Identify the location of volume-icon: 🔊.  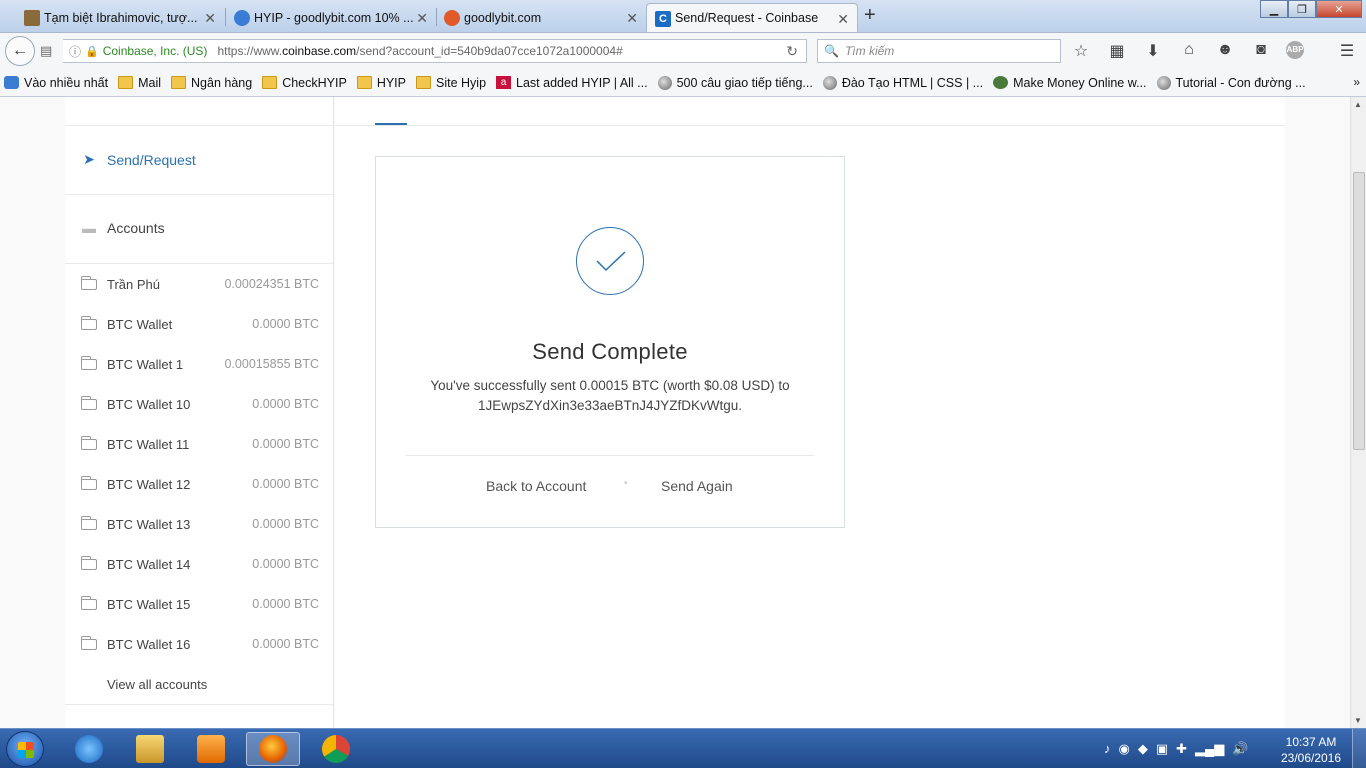
(1240, 749).